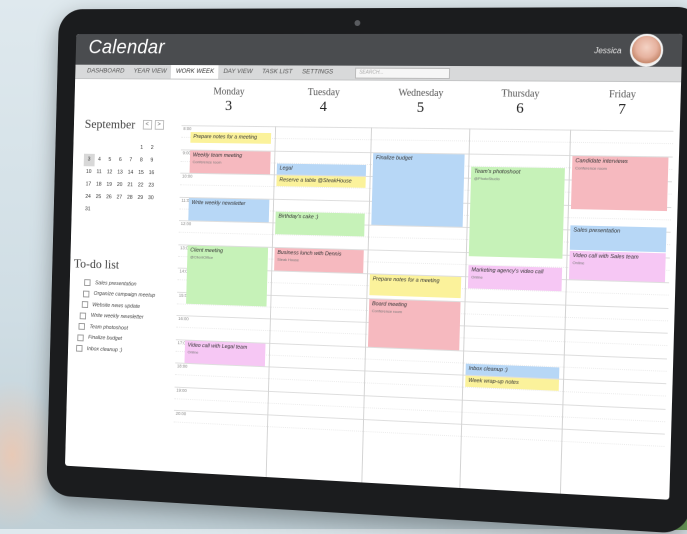 The height and width of the screenshot is (534, 687). I want to click on calendar-event: Weekly team meeting Conference room, so click(230, 162).